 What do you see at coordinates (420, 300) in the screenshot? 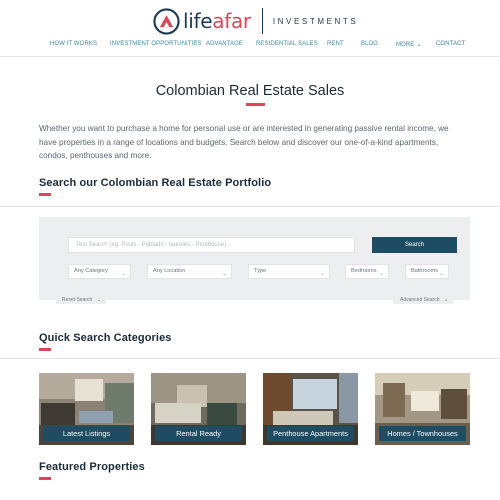
I see `advanced-search-label: Advanced Search` at bounding box center [420, 300].